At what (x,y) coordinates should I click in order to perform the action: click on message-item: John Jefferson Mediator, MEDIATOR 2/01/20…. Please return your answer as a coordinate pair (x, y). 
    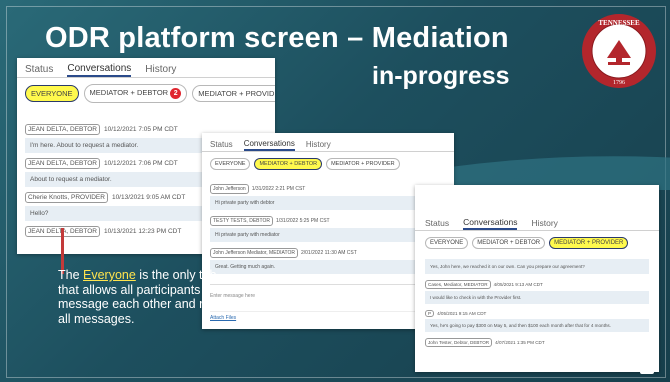
    Looking at the image, I should click on (328, 261).